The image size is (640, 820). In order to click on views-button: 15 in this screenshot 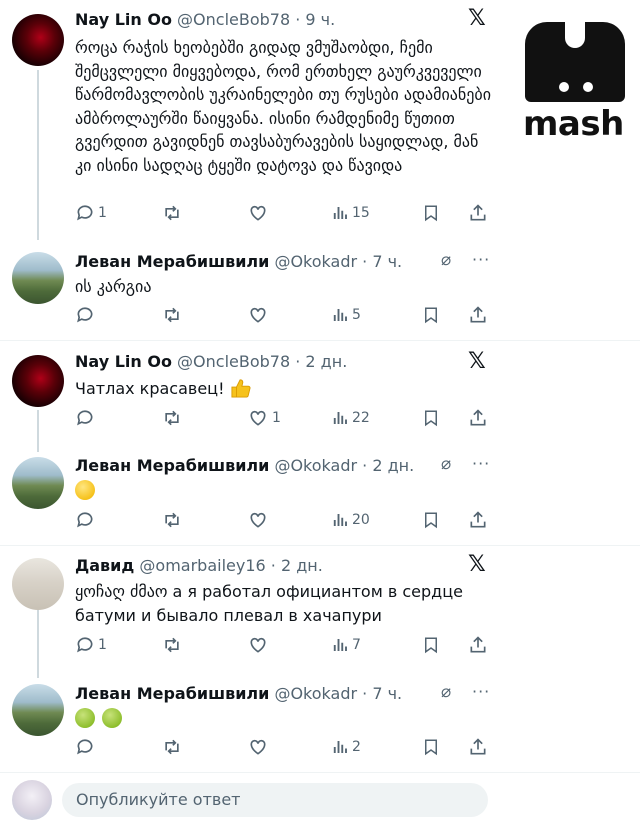, I will do `click(350, 213)`.